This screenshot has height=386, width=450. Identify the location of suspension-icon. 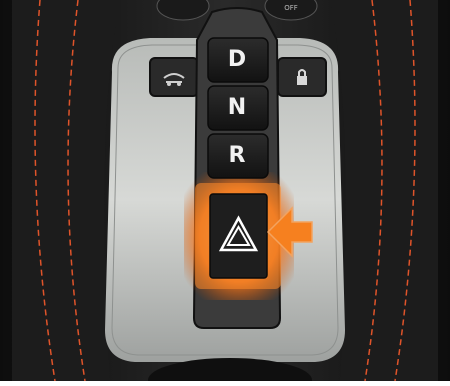
(174, 79).